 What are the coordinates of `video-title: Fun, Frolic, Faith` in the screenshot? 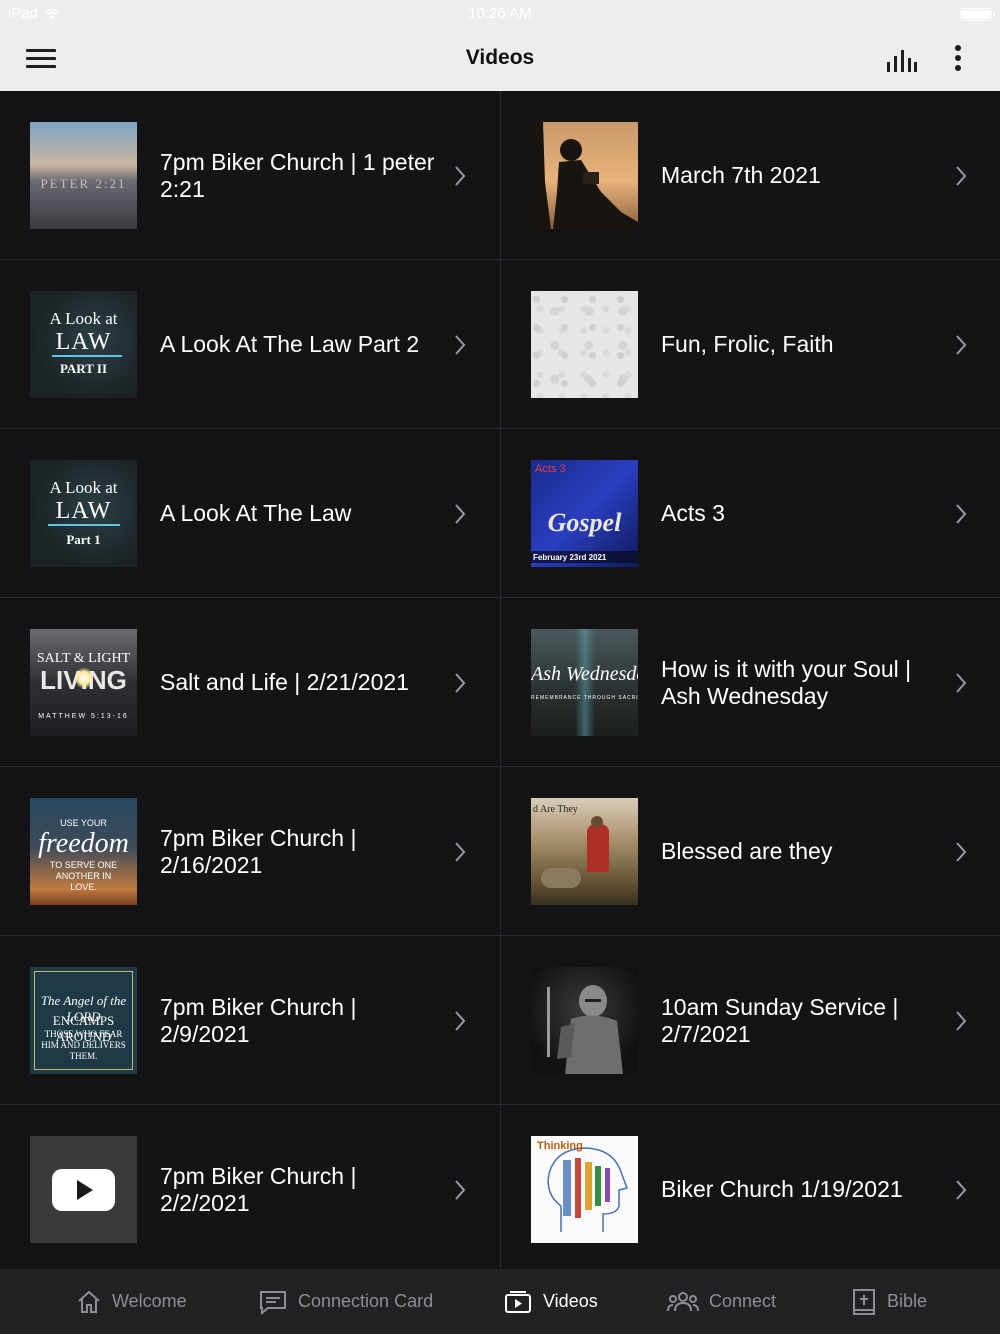 It's located at (747, 344).